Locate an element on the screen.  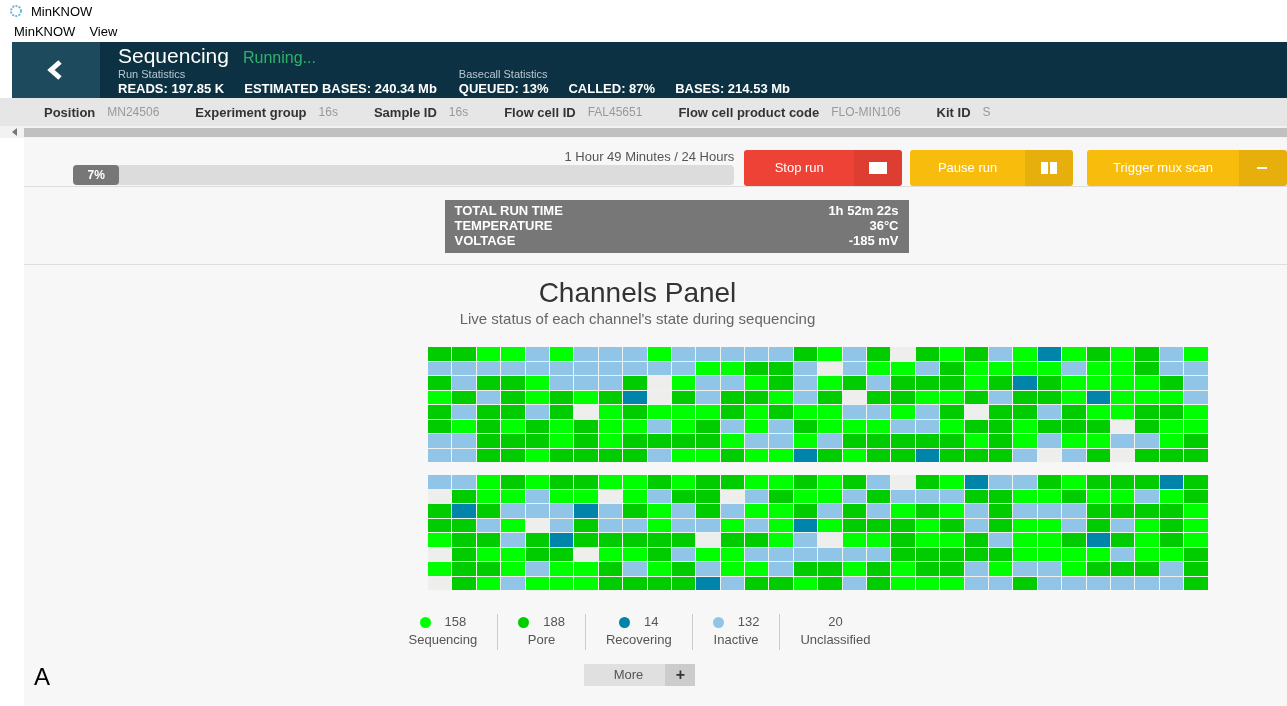
info-label: Flow cell product code is located at coordinates (749, 112).